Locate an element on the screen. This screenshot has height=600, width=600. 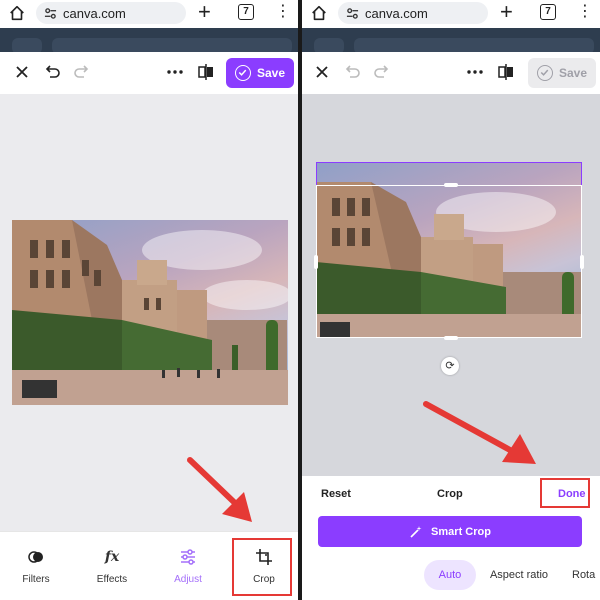
tool-effects: fx Effects is located at coordinates (112, 566).